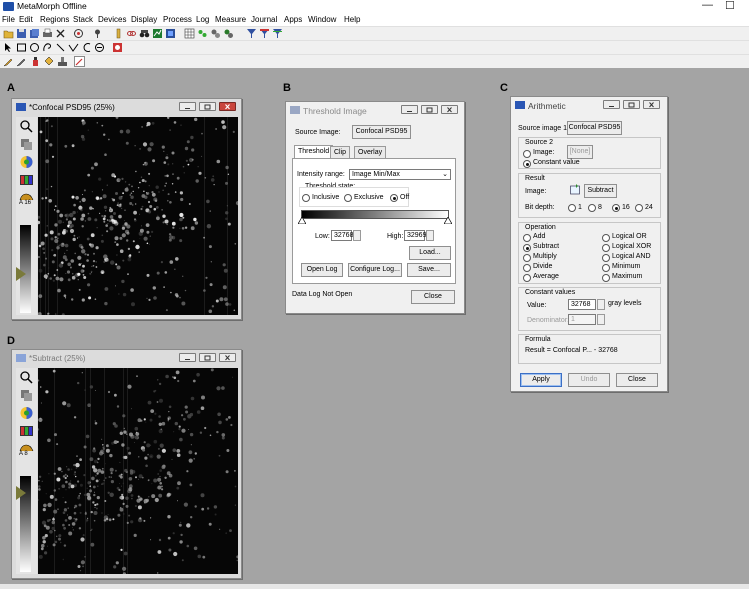 The width and height of the screenshot is (749, 589). What do you see at coordinates (606, 248) in the screenshot?
I see `operation-logical-xor-radio` at bounding box center [606, 248].